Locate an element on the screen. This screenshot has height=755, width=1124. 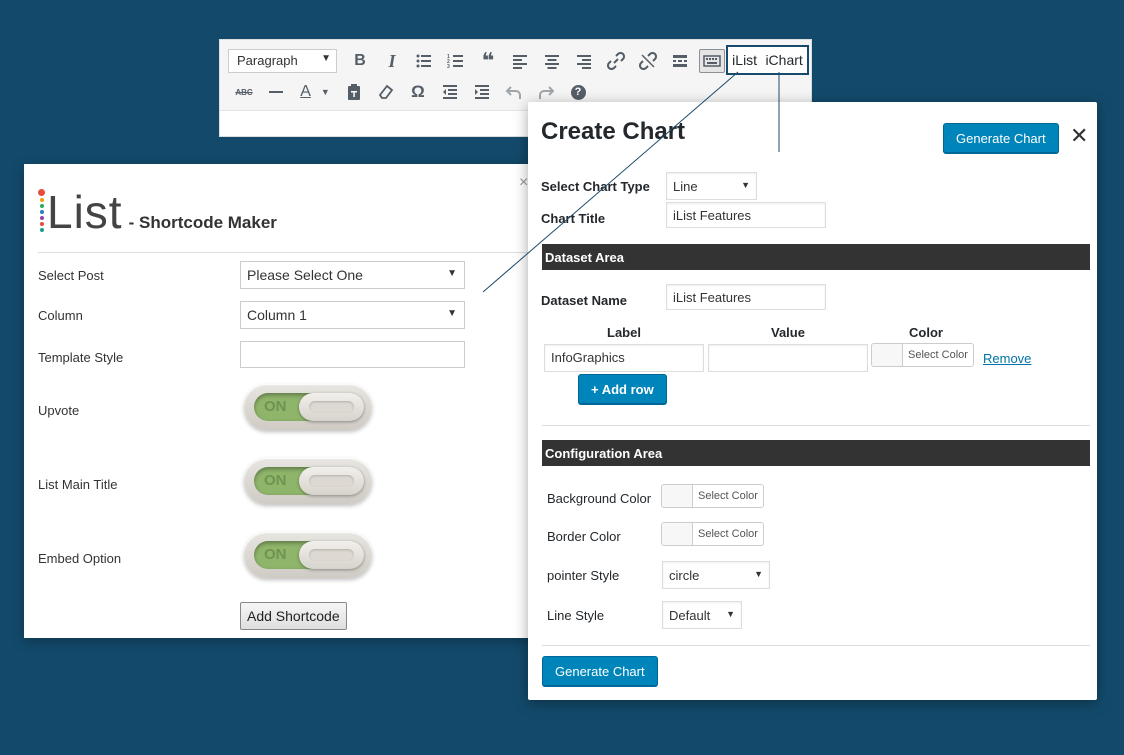
redo-icon is located at coordinates (546, 92).